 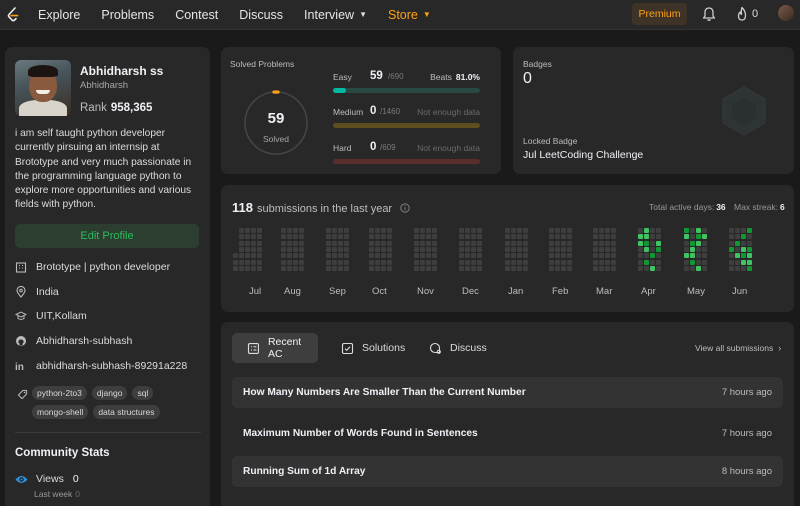 I want to click on info-icon, so click(x=405, y=208).